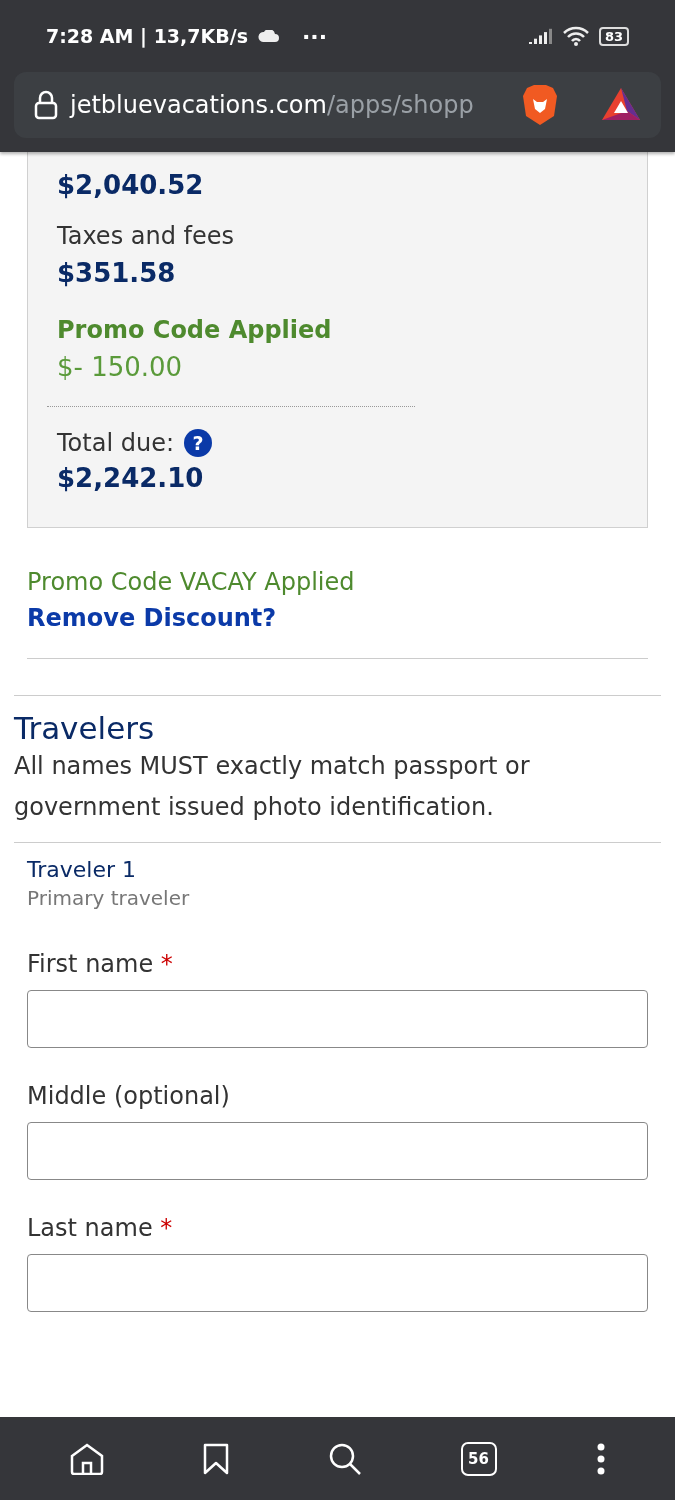 The width and height of the screenshot is (675, 1500). What do you see at coordinates (82, 869) in the screenshot?
I see `traveler-title: Traveler 1` at bounding box center [82, 869].